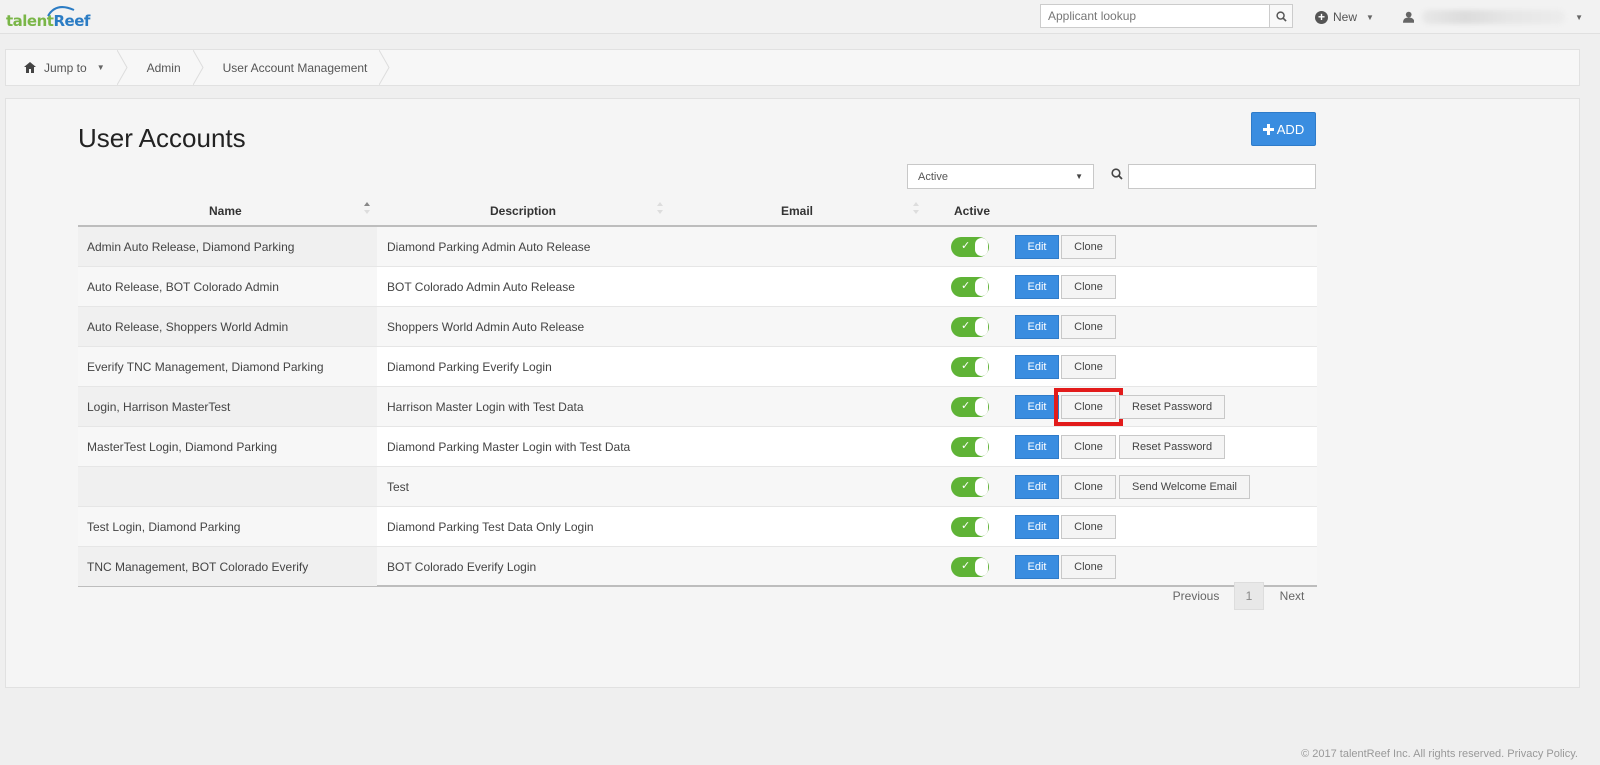  Describe the element at coordinates (485, 406) in the screenshot. I see `cell-description: Harrison Master Login with Test Data` at that location.